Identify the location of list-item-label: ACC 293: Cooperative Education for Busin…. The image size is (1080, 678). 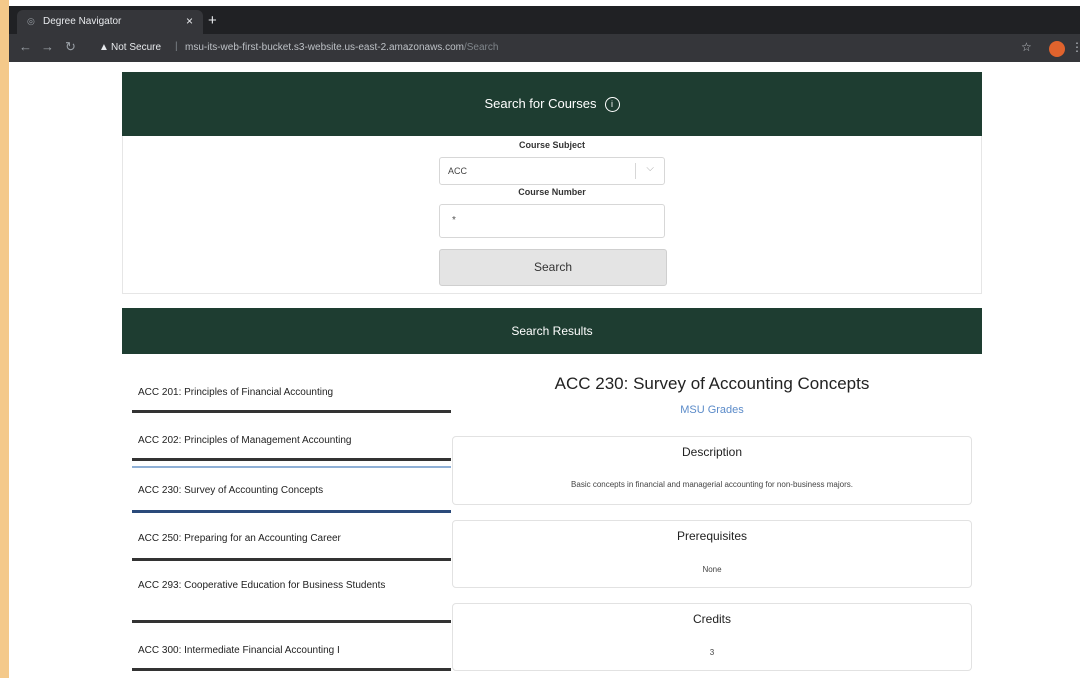
(262, 585).